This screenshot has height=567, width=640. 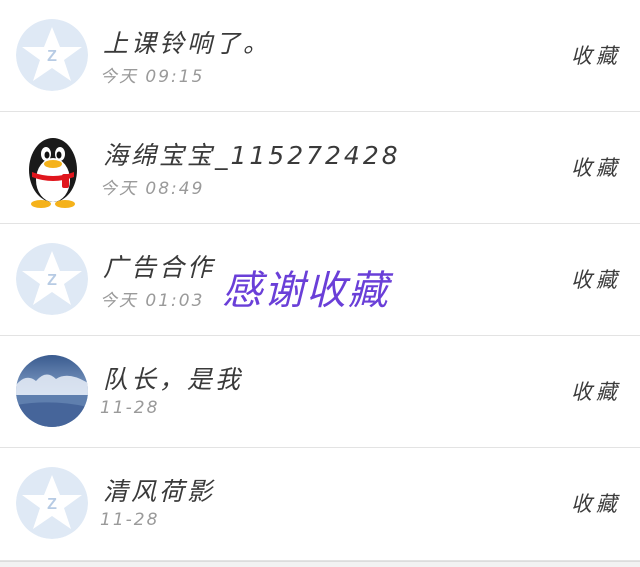 I want to click on message-time: 今天 08:49, so click(x=152, y=189).